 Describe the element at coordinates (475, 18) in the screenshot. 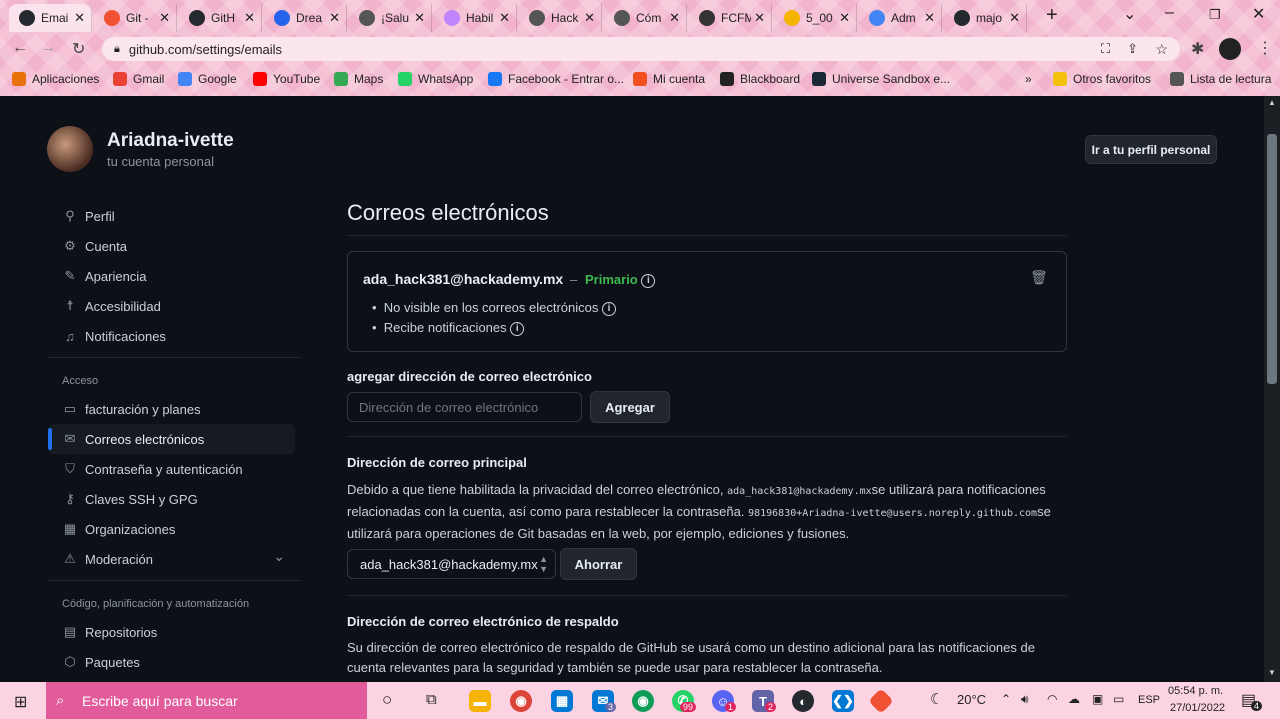

I see `tab-5: Habil ✕` at that location.